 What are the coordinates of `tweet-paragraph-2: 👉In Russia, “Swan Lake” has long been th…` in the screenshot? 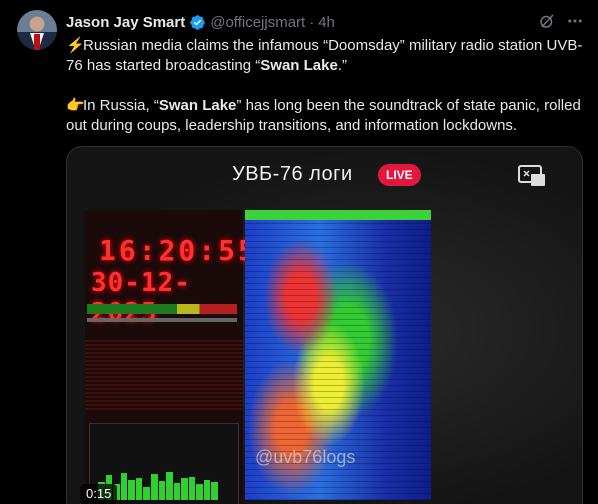 It's located at (328, 116).